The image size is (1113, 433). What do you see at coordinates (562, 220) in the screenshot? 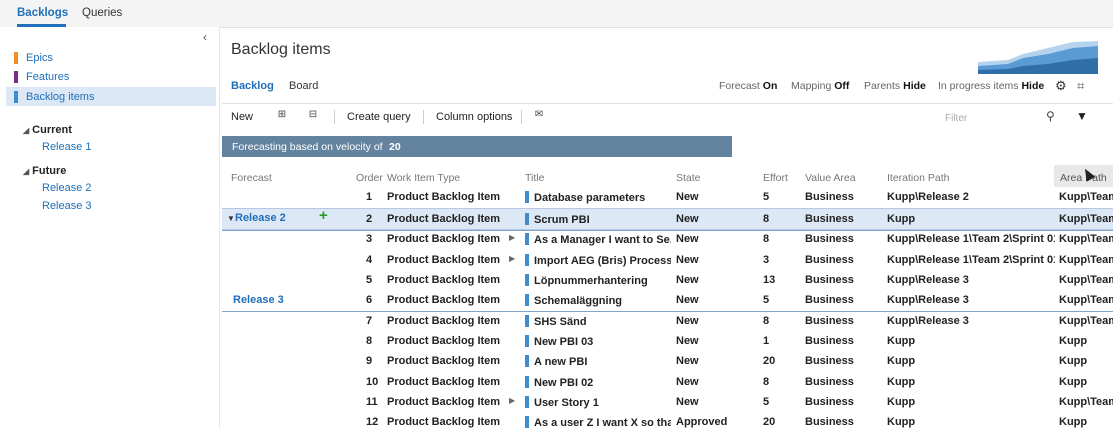
I see `title-text: Scrum PBI` at bounding box center [562, 220].